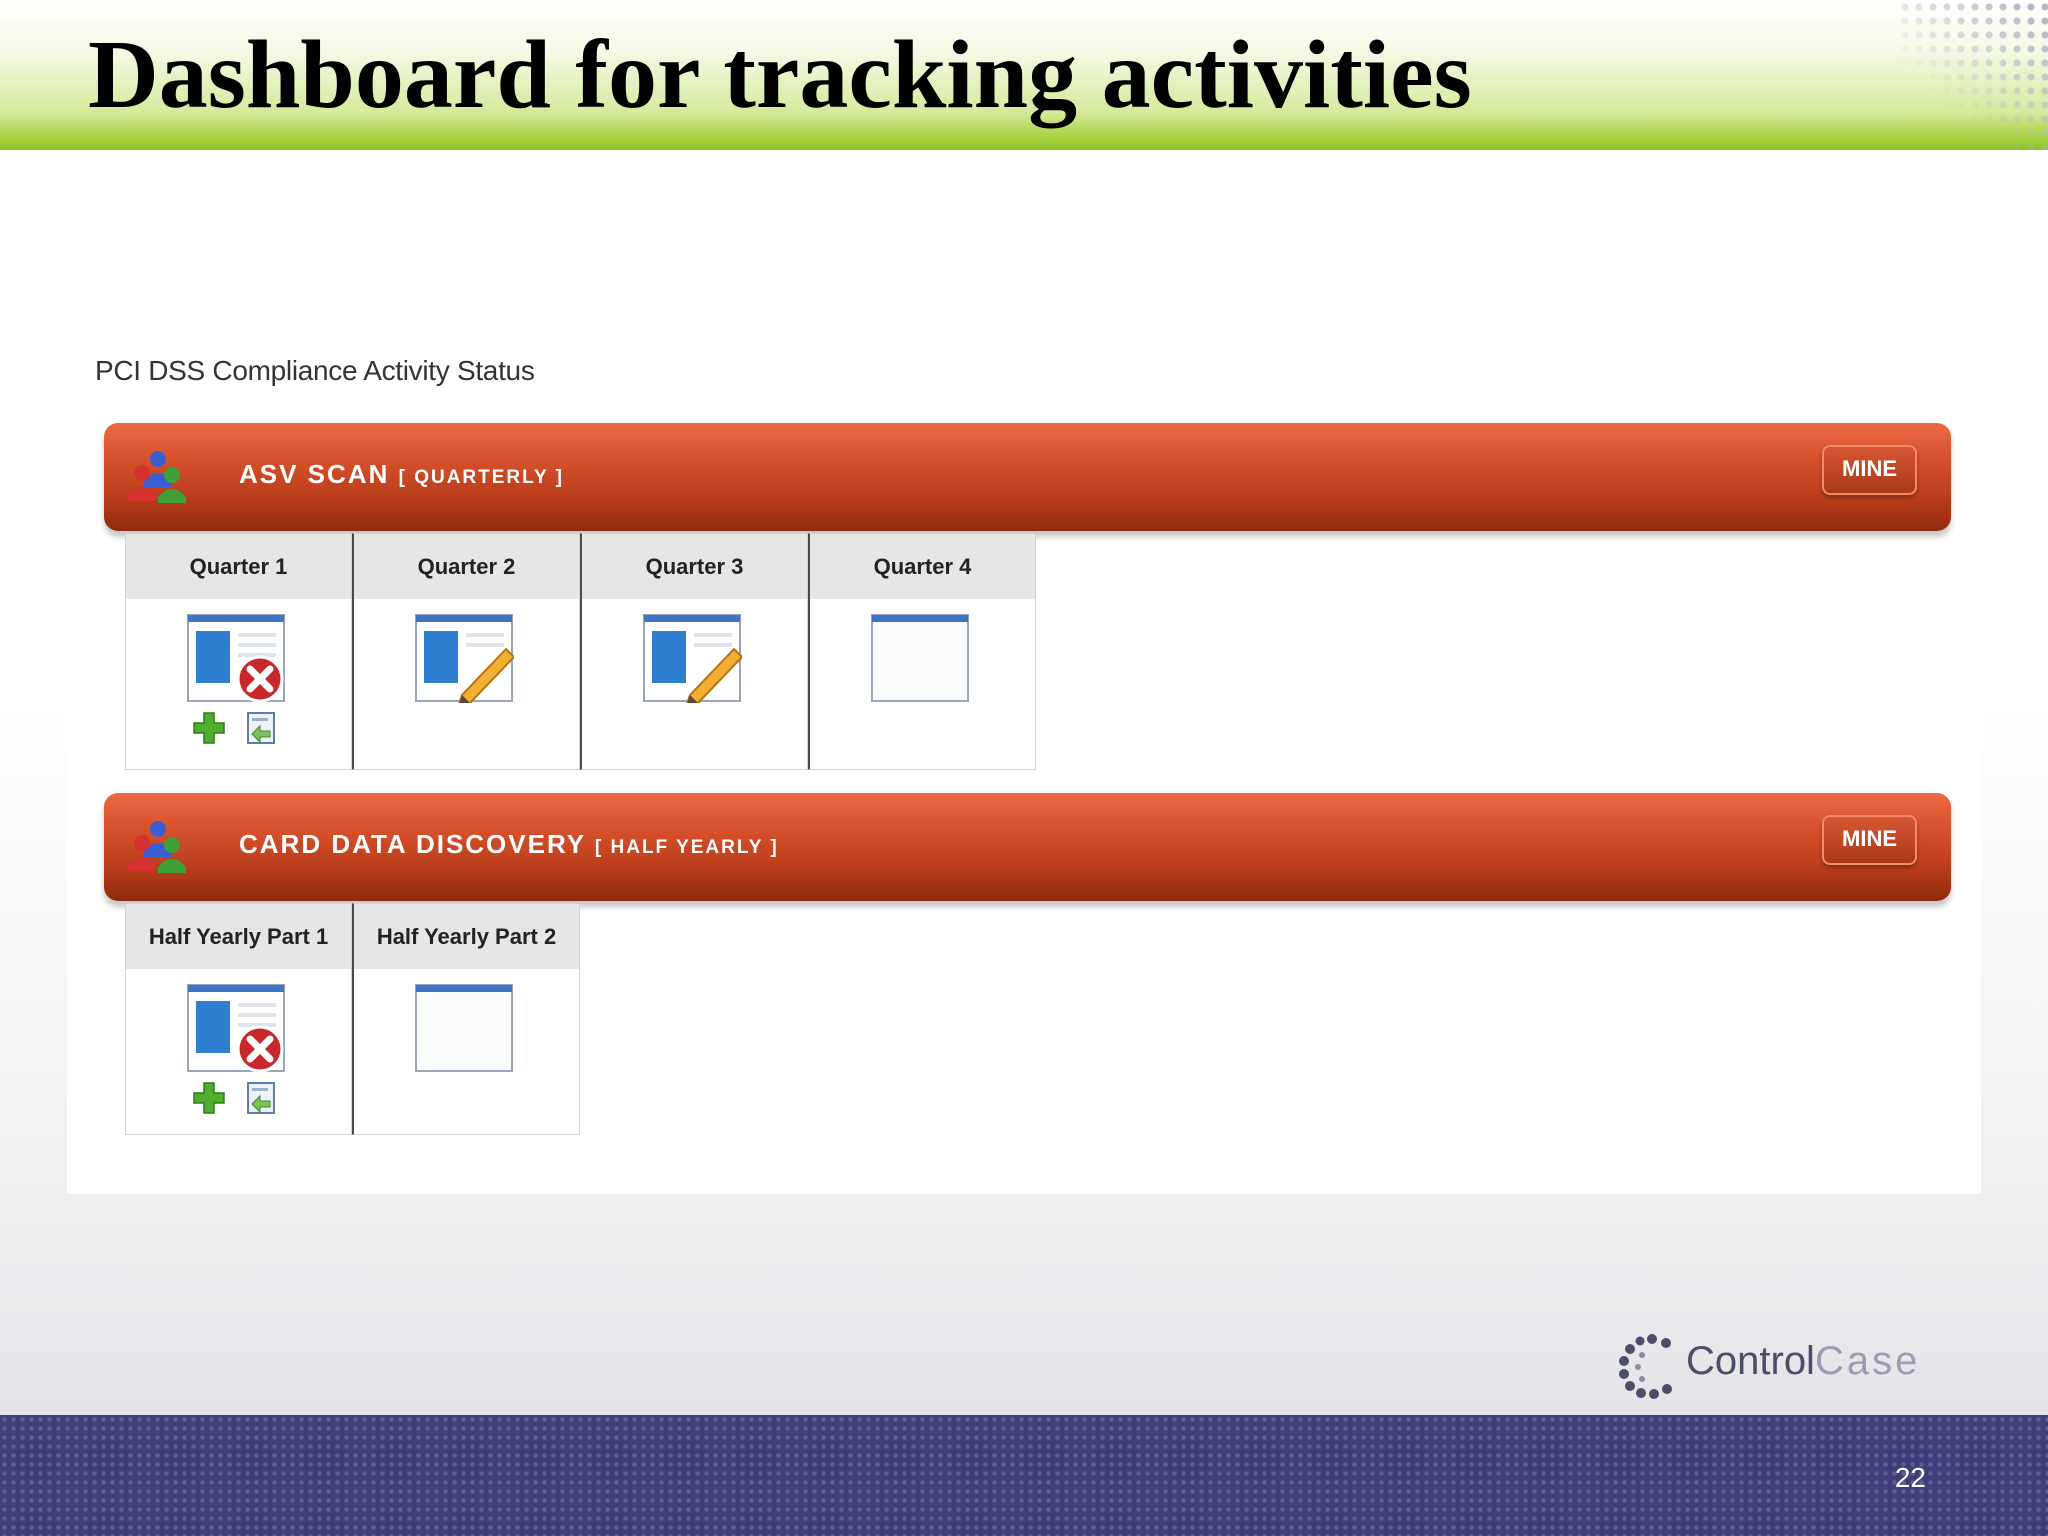 This screenshot has width=2048, height=1536. I want to click on activity-frequency: [ QUARTERLY ], so click(481, 477).